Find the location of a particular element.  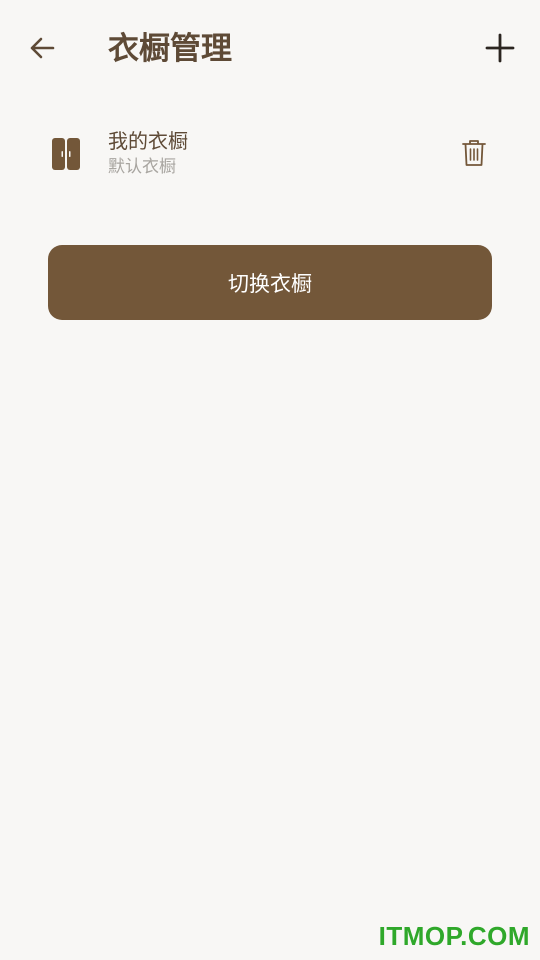

wardrobe-icon is located at coordinates (66, 154).